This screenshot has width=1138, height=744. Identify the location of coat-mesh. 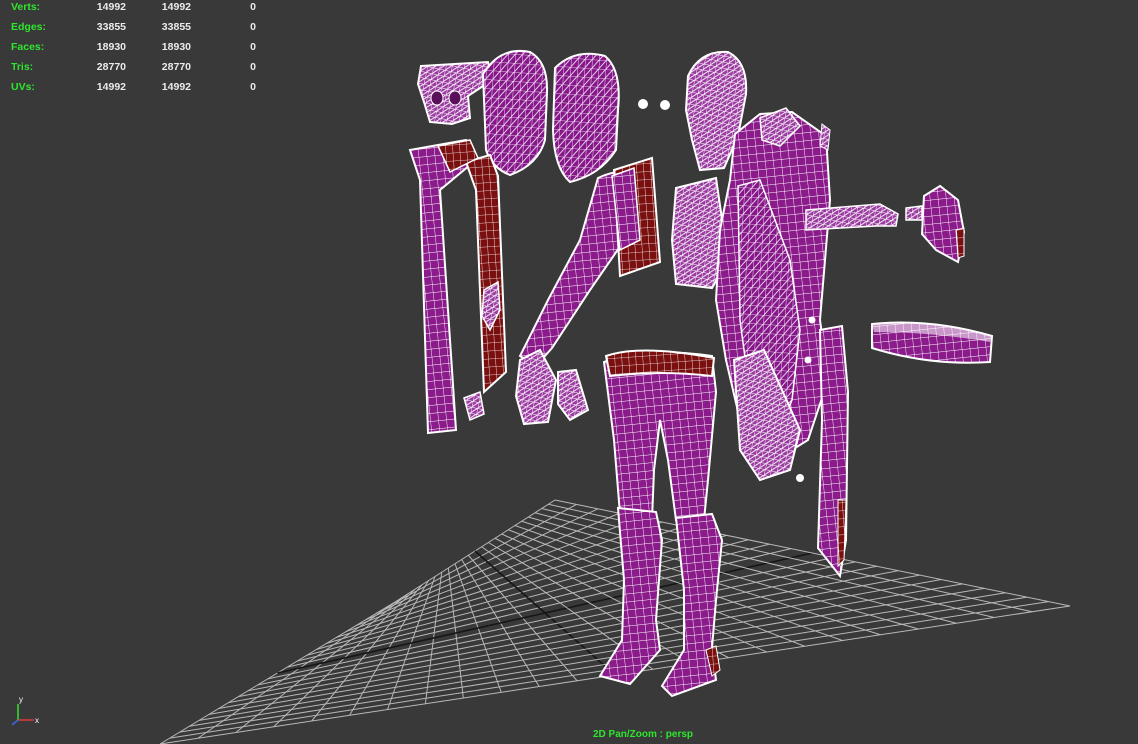
(773, 294).